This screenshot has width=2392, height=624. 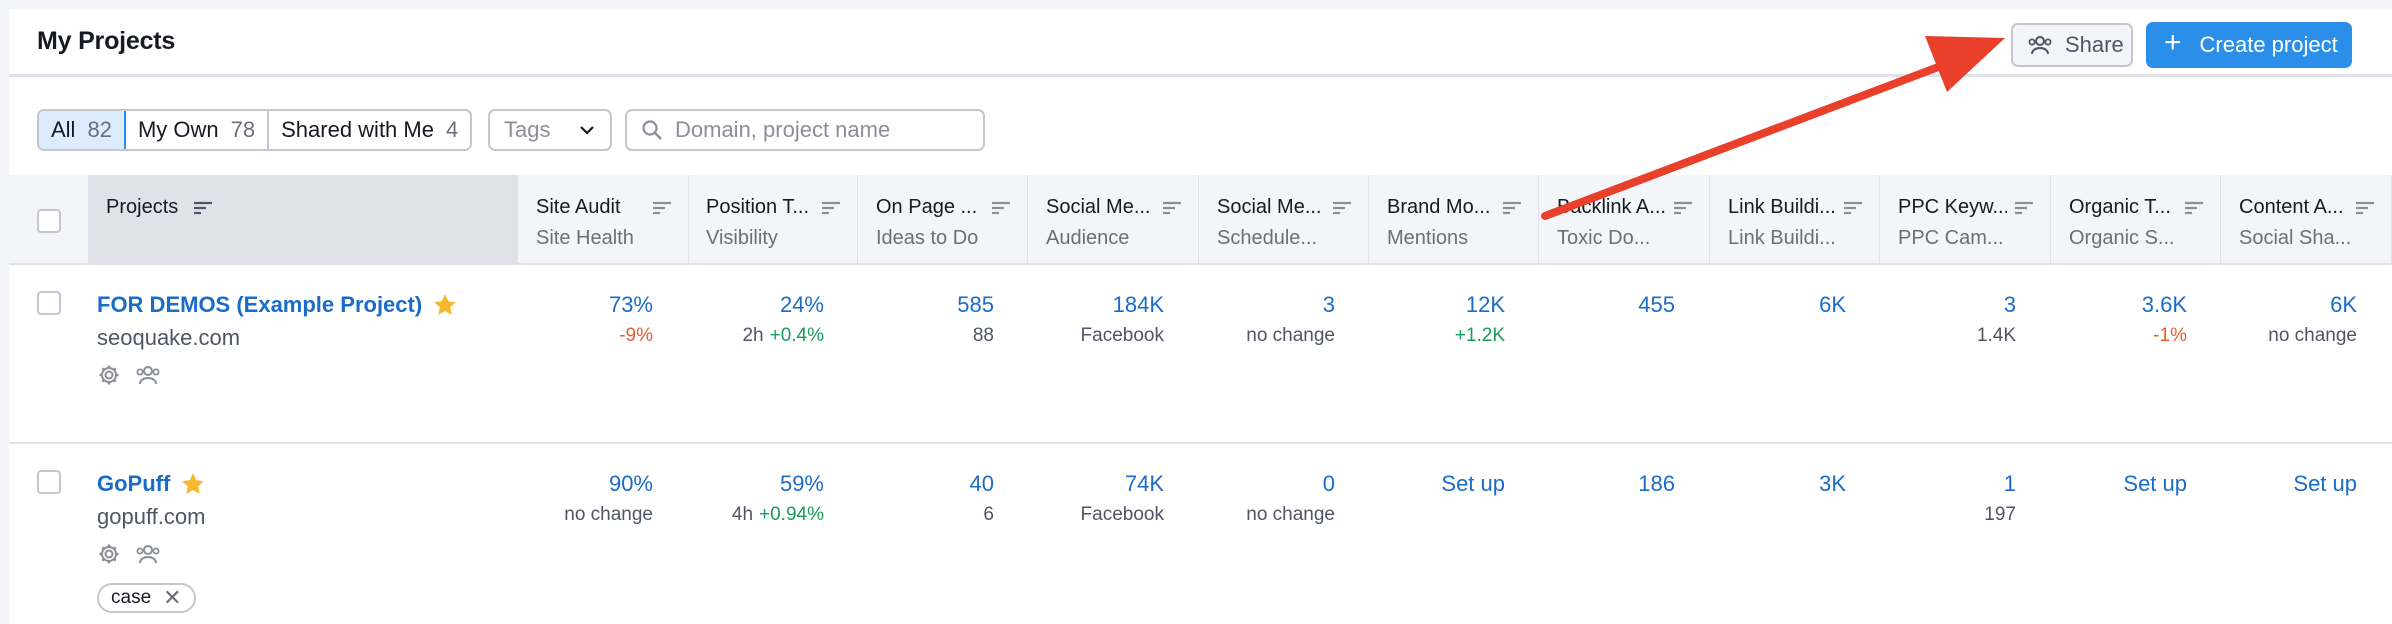 What do you see at coordinates (49, 221) in the screenshot?
I see `select-all-checkbox` at bounding box center [49, 221].